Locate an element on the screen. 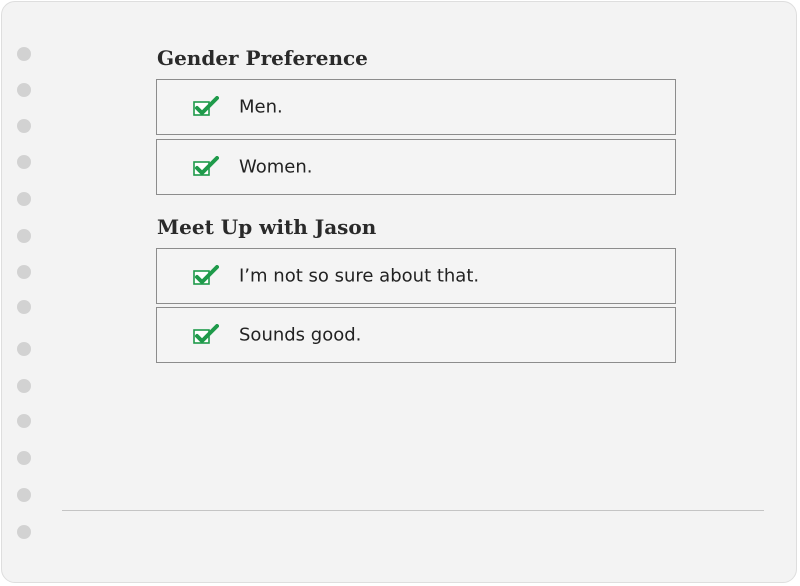 The width and height of the screenshot is (800, 586). option-men: Men. is located at coordinates (416, 107).